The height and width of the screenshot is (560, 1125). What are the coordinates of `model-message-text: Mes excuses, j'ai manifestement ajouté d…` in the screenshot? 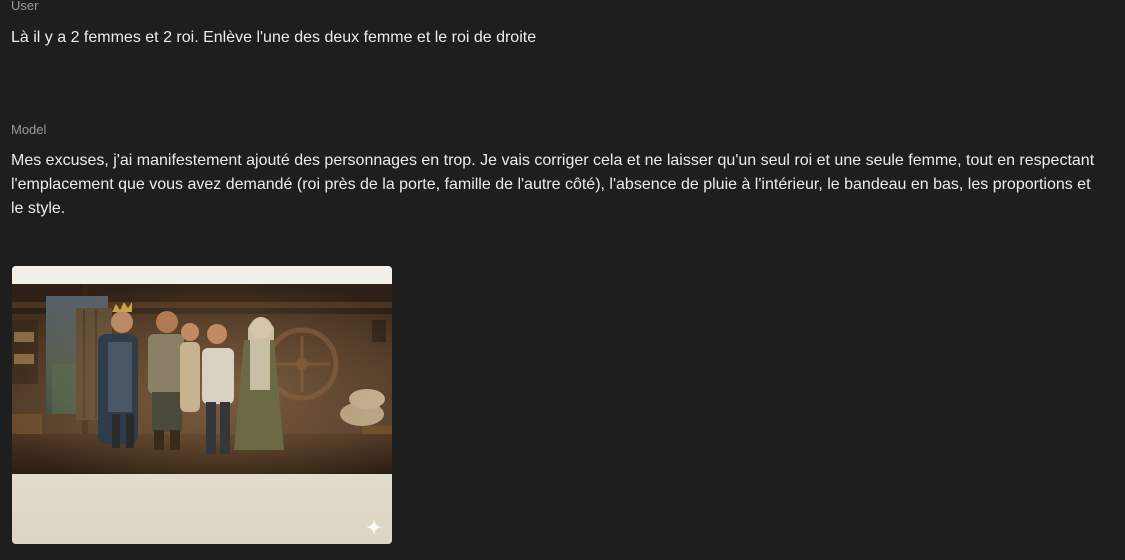 It's located at (553, 184).